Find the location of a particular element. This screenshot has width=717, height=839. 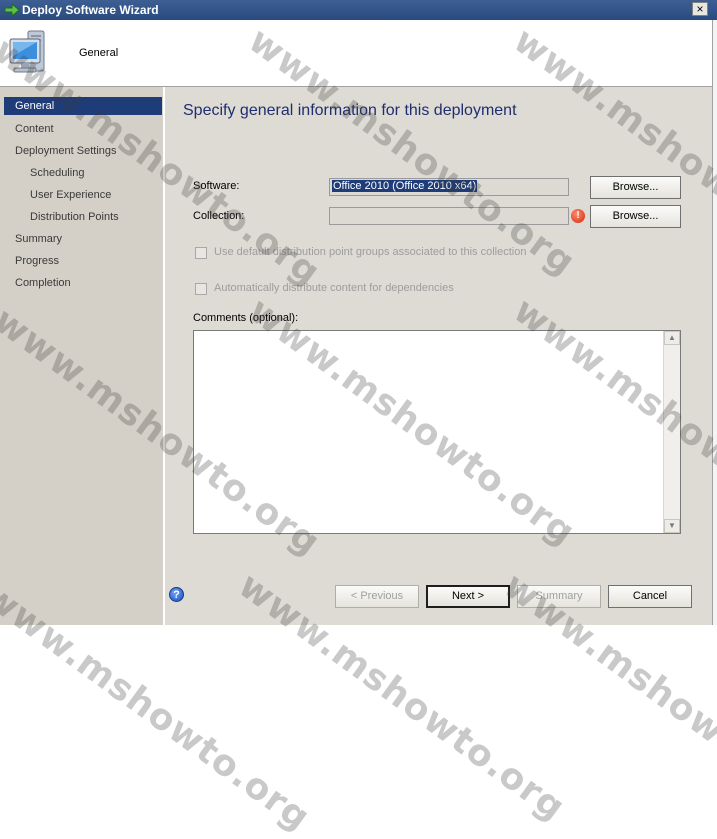

comments-scrollbar: ▲ ▼ is located at coordinates (671, 432).